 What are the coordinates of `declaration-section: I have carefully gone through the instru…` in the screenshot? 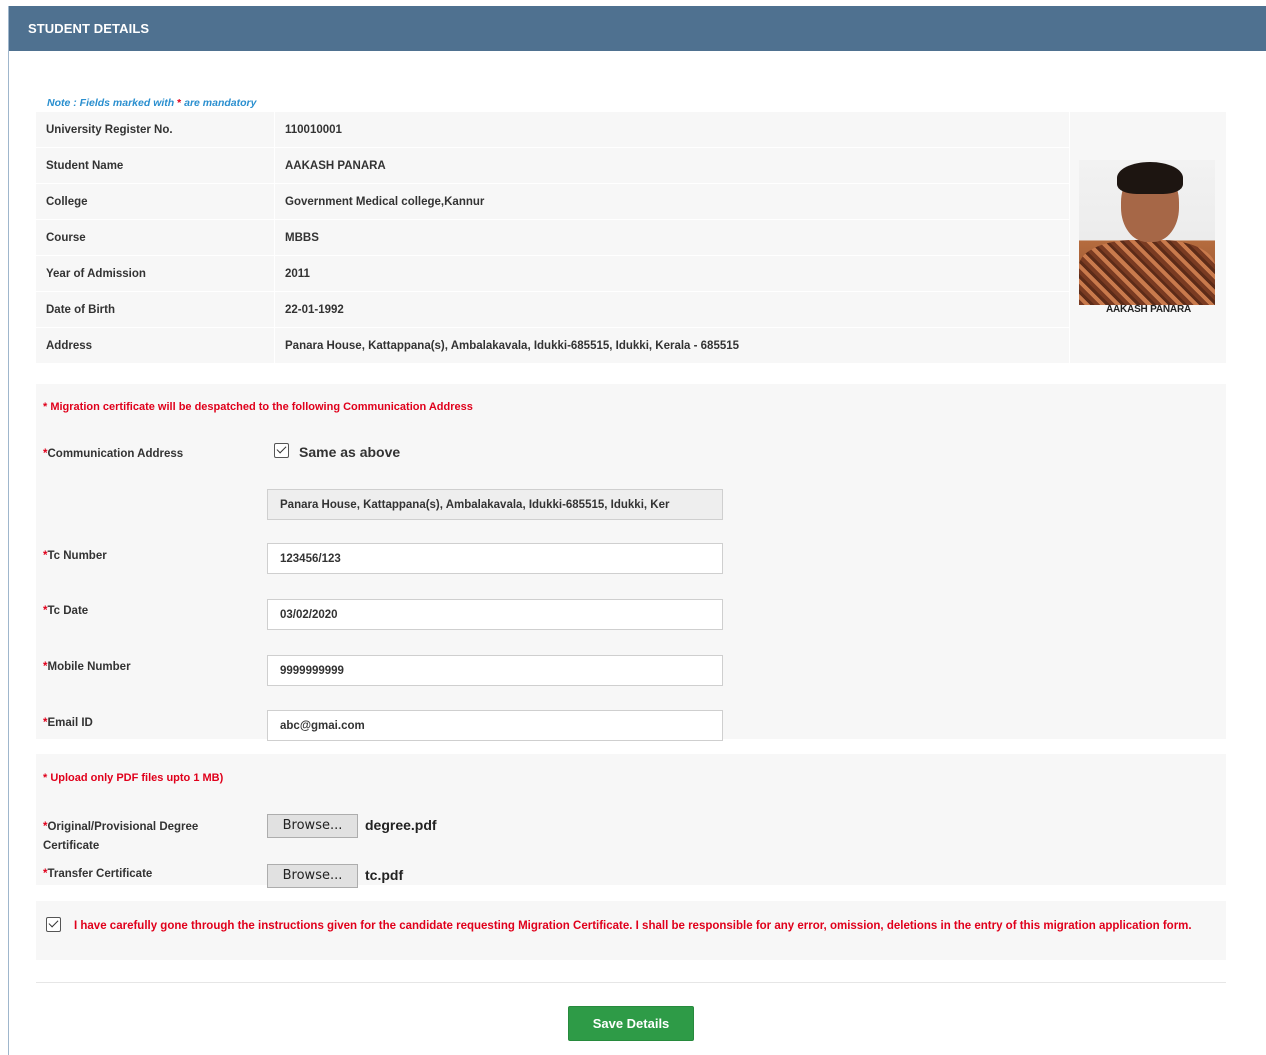 It's located at (631, 930).